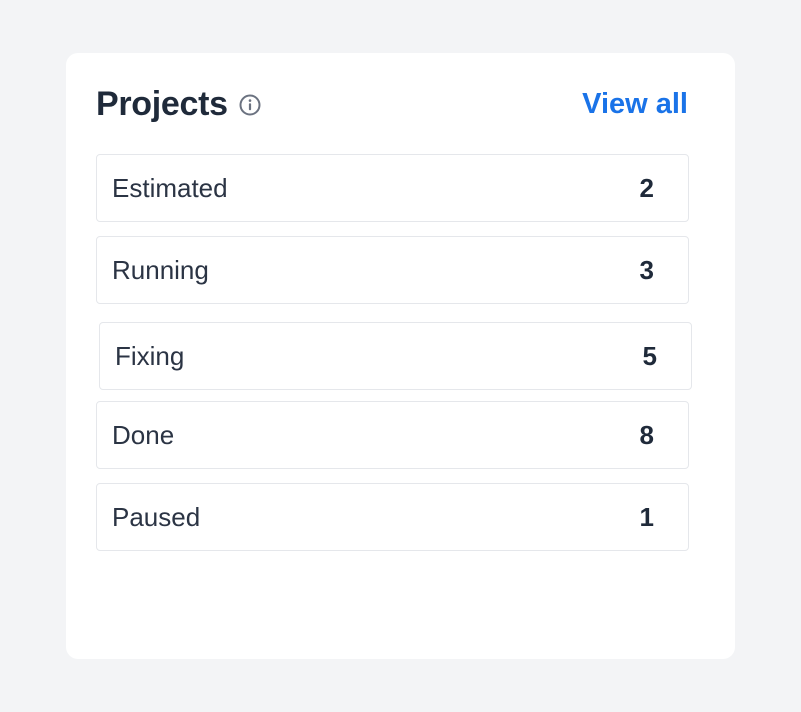 Image resolution: width=801 pixels, height=712 pixels. Describe the element at coordinates (646, 516) in the screenshot. I see `status-count: 1` at that location.